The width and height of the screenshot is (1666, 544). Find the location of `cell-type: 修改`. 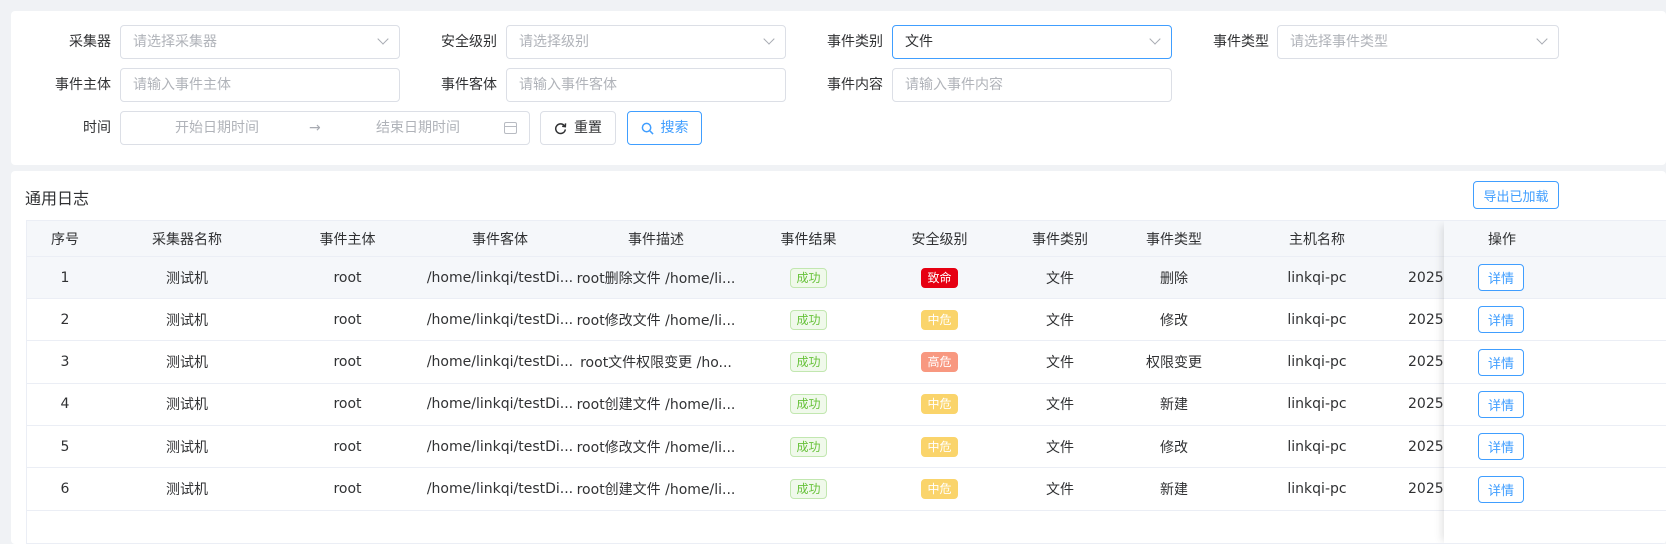

cell-type: 修改 is located at coordinates (1174, 447).